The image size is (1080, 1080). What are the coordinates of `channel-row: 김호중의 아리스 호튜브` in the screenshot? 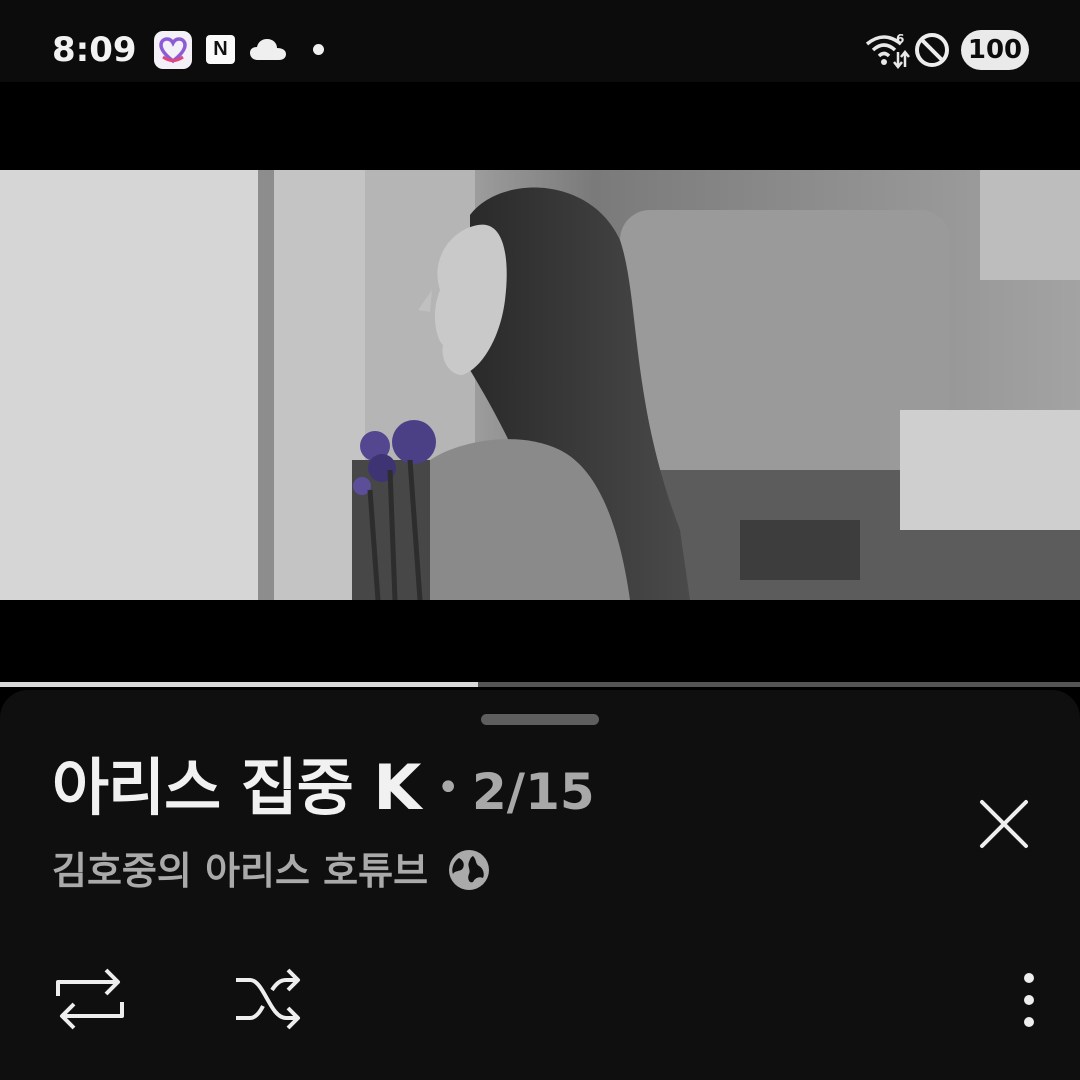 It's located at (271, 871).